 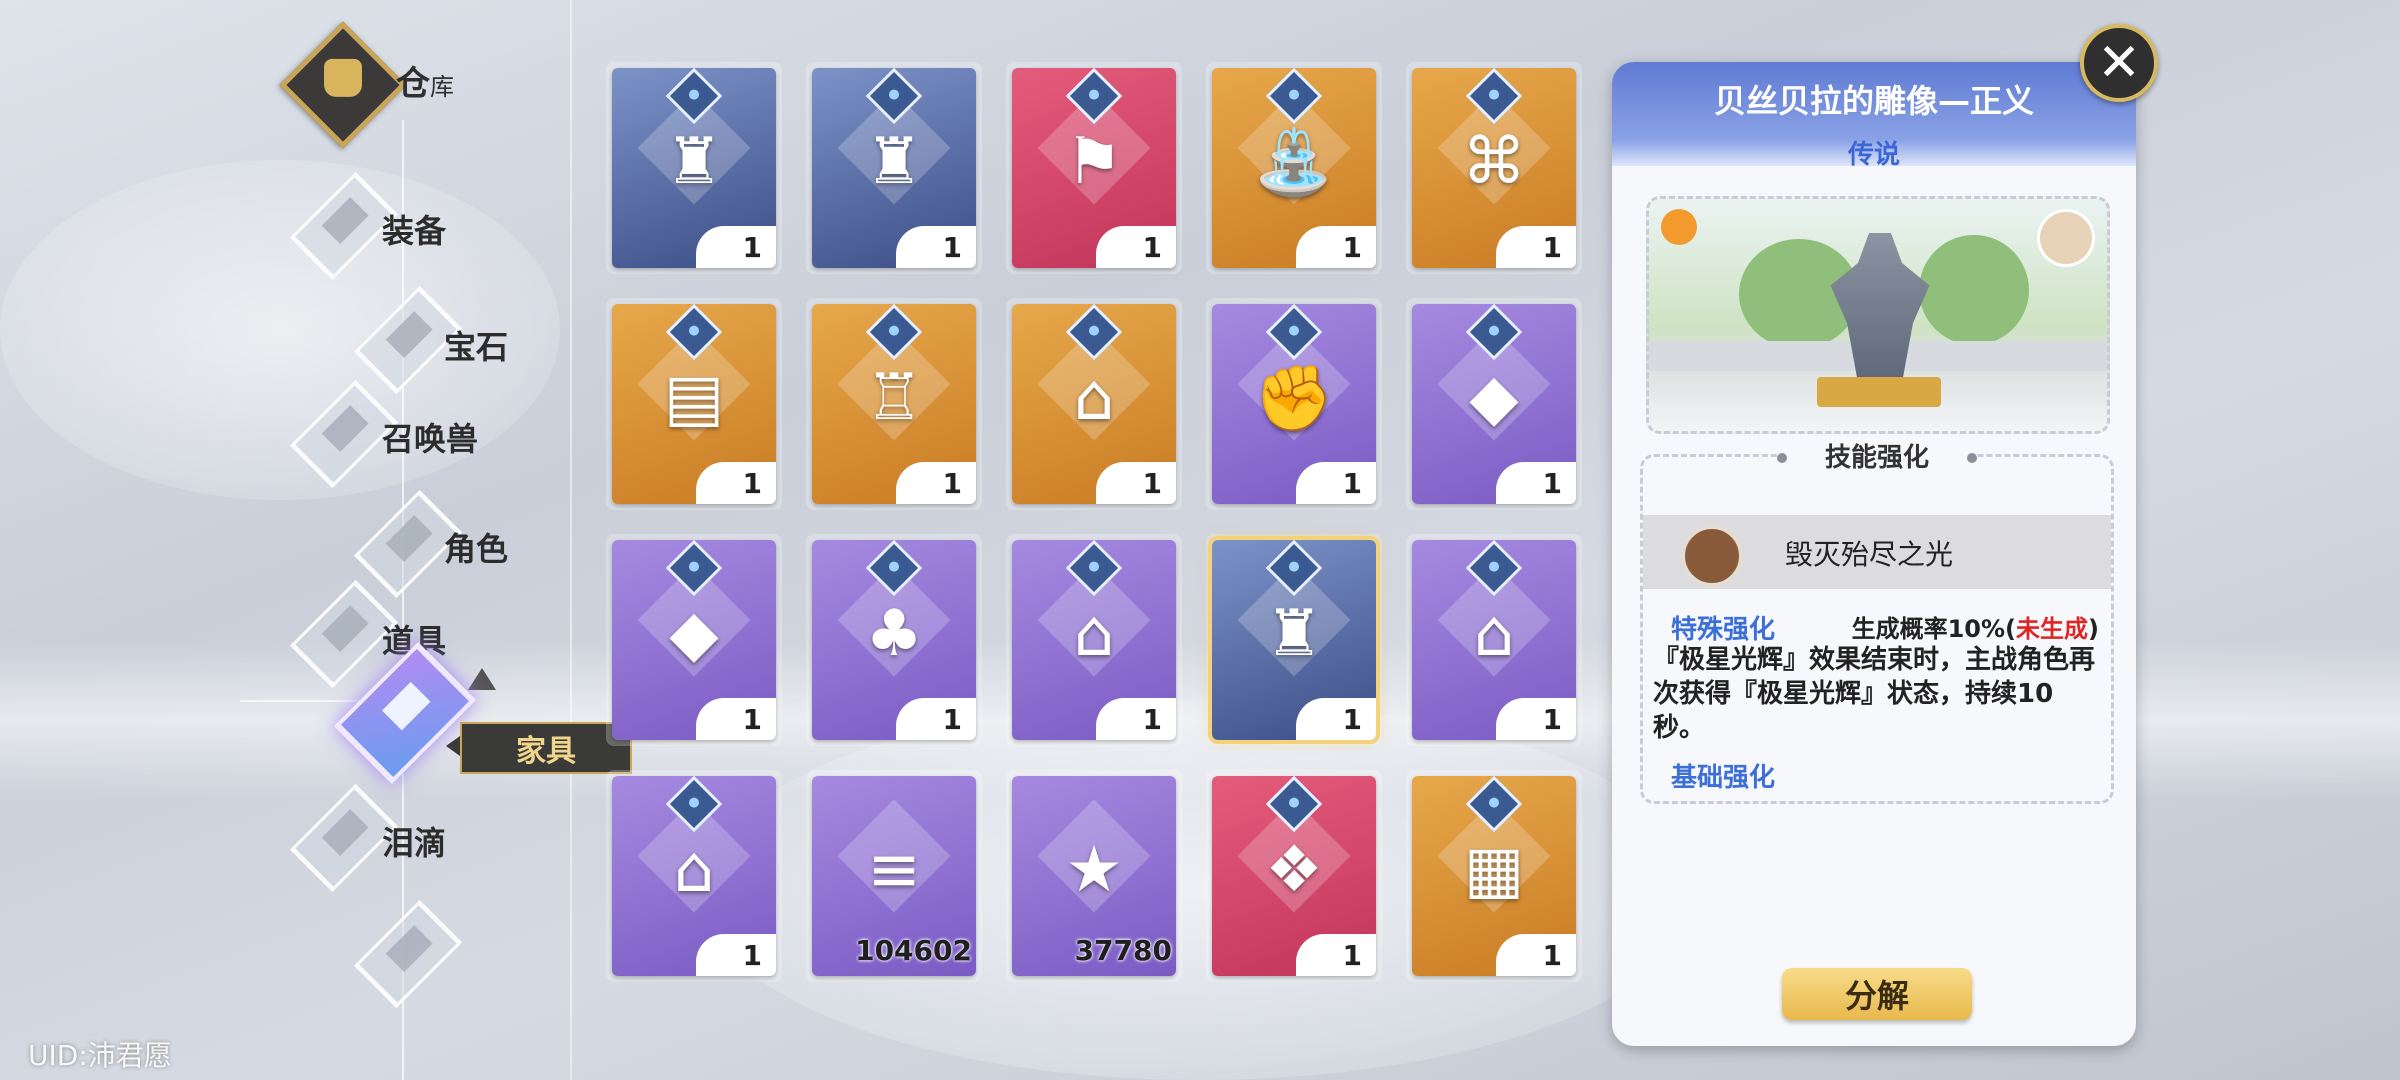 What do you see at coordinates (913, 950) in the screenshot?
I see `item-count: 104602` at bounding box center [913, 950].